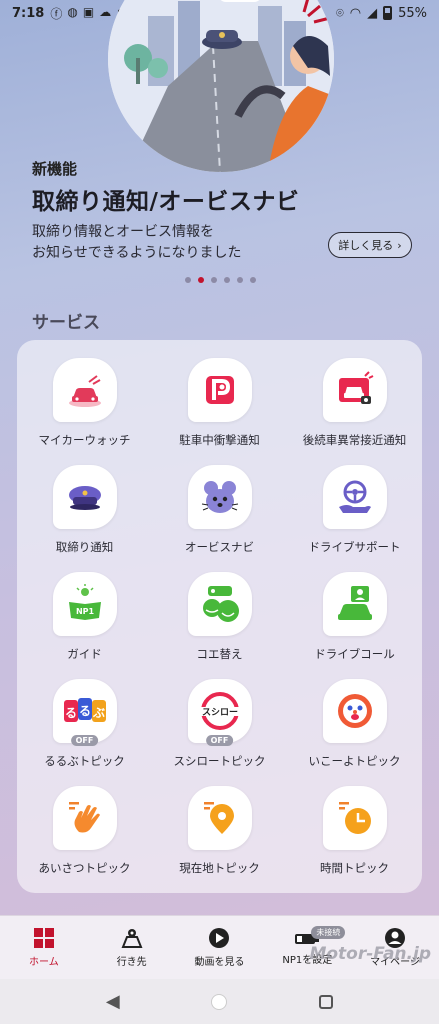  I want to click on system-nav-bar: ◀, so click(219, 1001).